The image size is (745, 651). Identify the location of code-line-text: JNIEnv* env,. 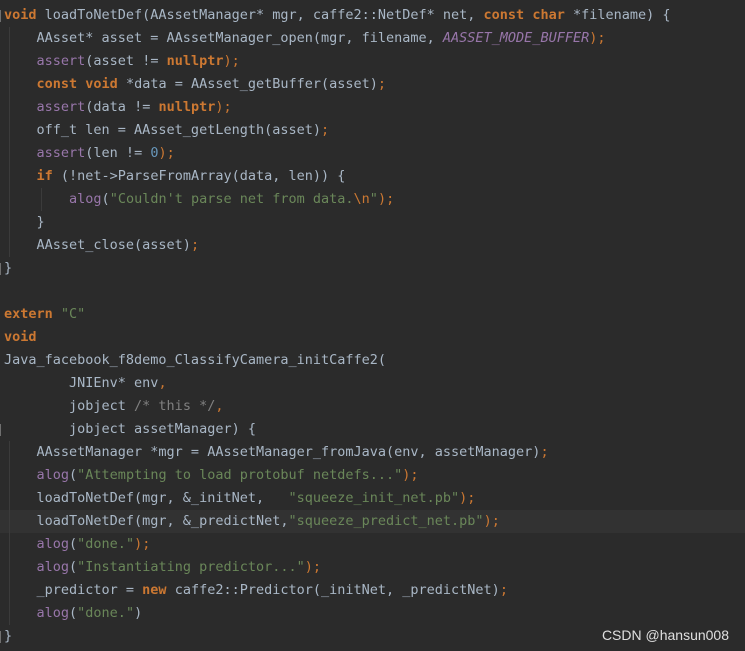
(85, 383).